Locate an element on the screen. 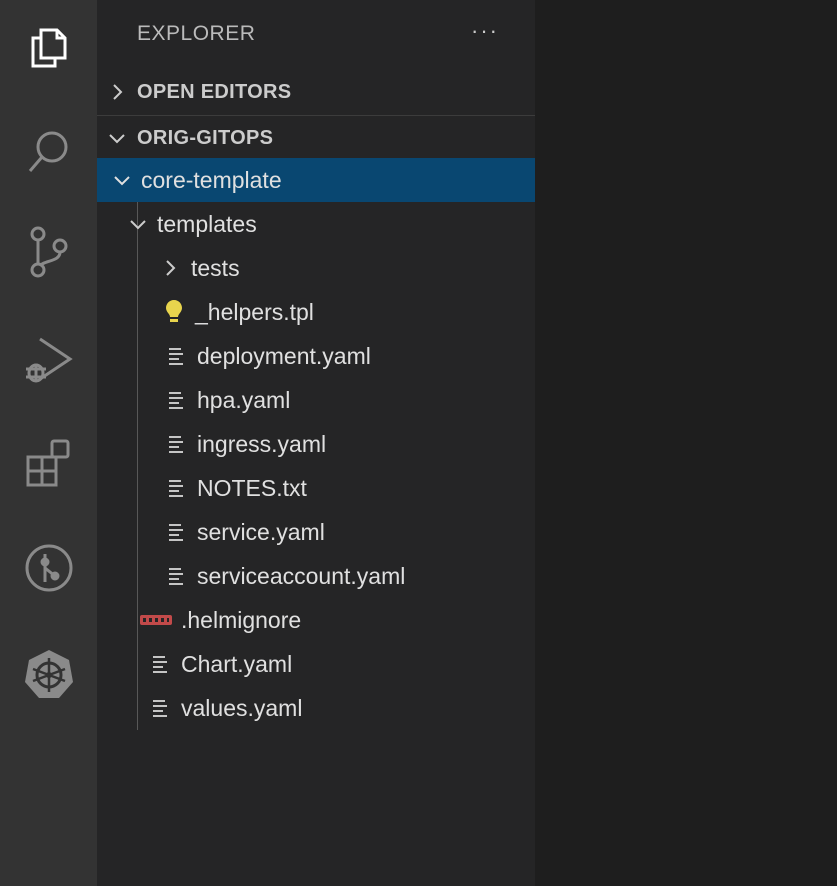  tree-label: hpa.yaml is located at coordinates (244, 399).